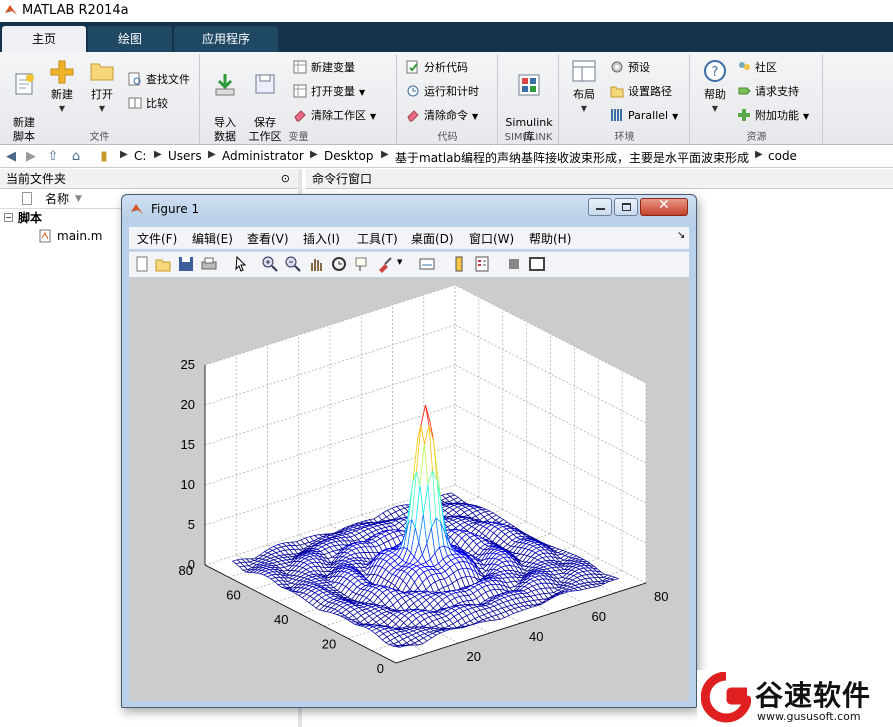 This screenshot has width=893, height=727. Describe the element at coordinates (427, 264) in the screenshot. I see `link-plot-icon` at that location.